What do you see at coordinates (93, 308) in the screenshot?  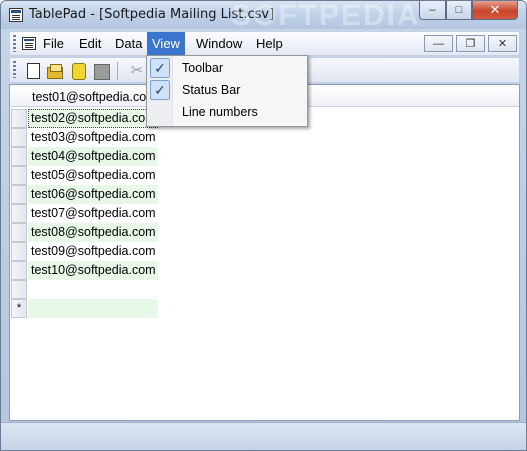 I see `new-row-cell` at bounding box center [93, 308].